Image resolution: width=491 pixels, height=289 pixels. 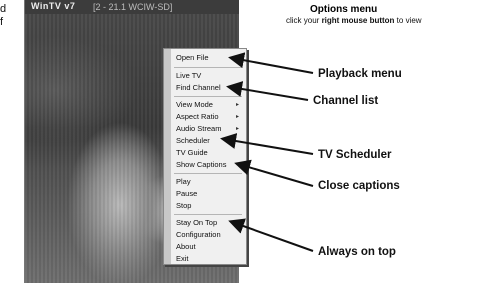 I want to click on arrow-ontop, so click(x=271, y=235).